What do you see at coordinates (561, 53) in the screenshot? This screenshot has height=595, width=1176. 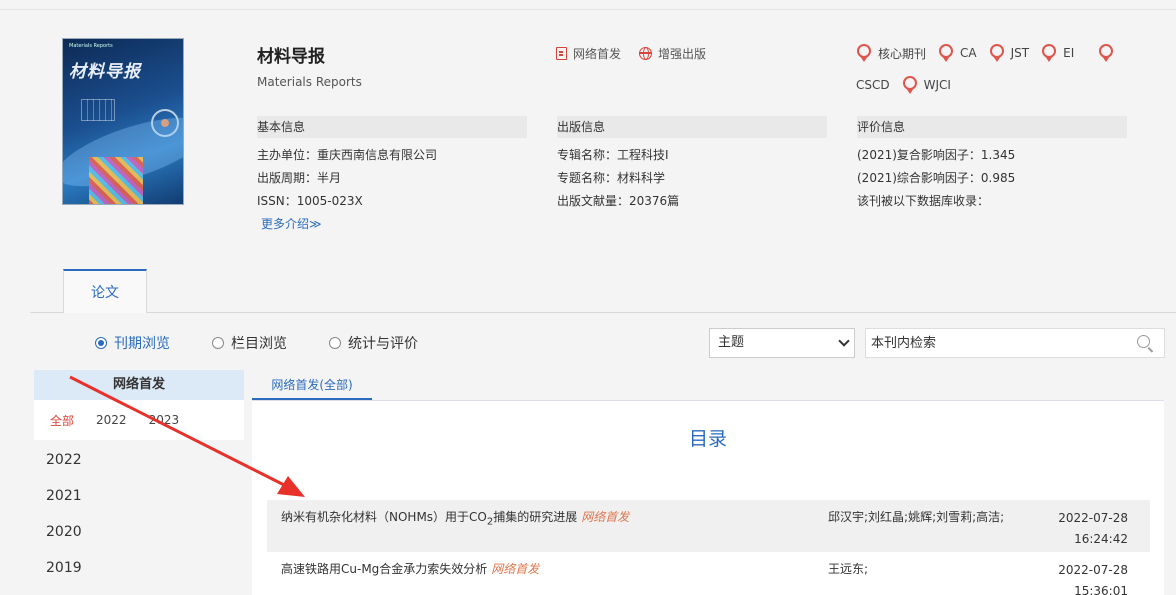 I see `document-icon` at bounding box center [561, 53].